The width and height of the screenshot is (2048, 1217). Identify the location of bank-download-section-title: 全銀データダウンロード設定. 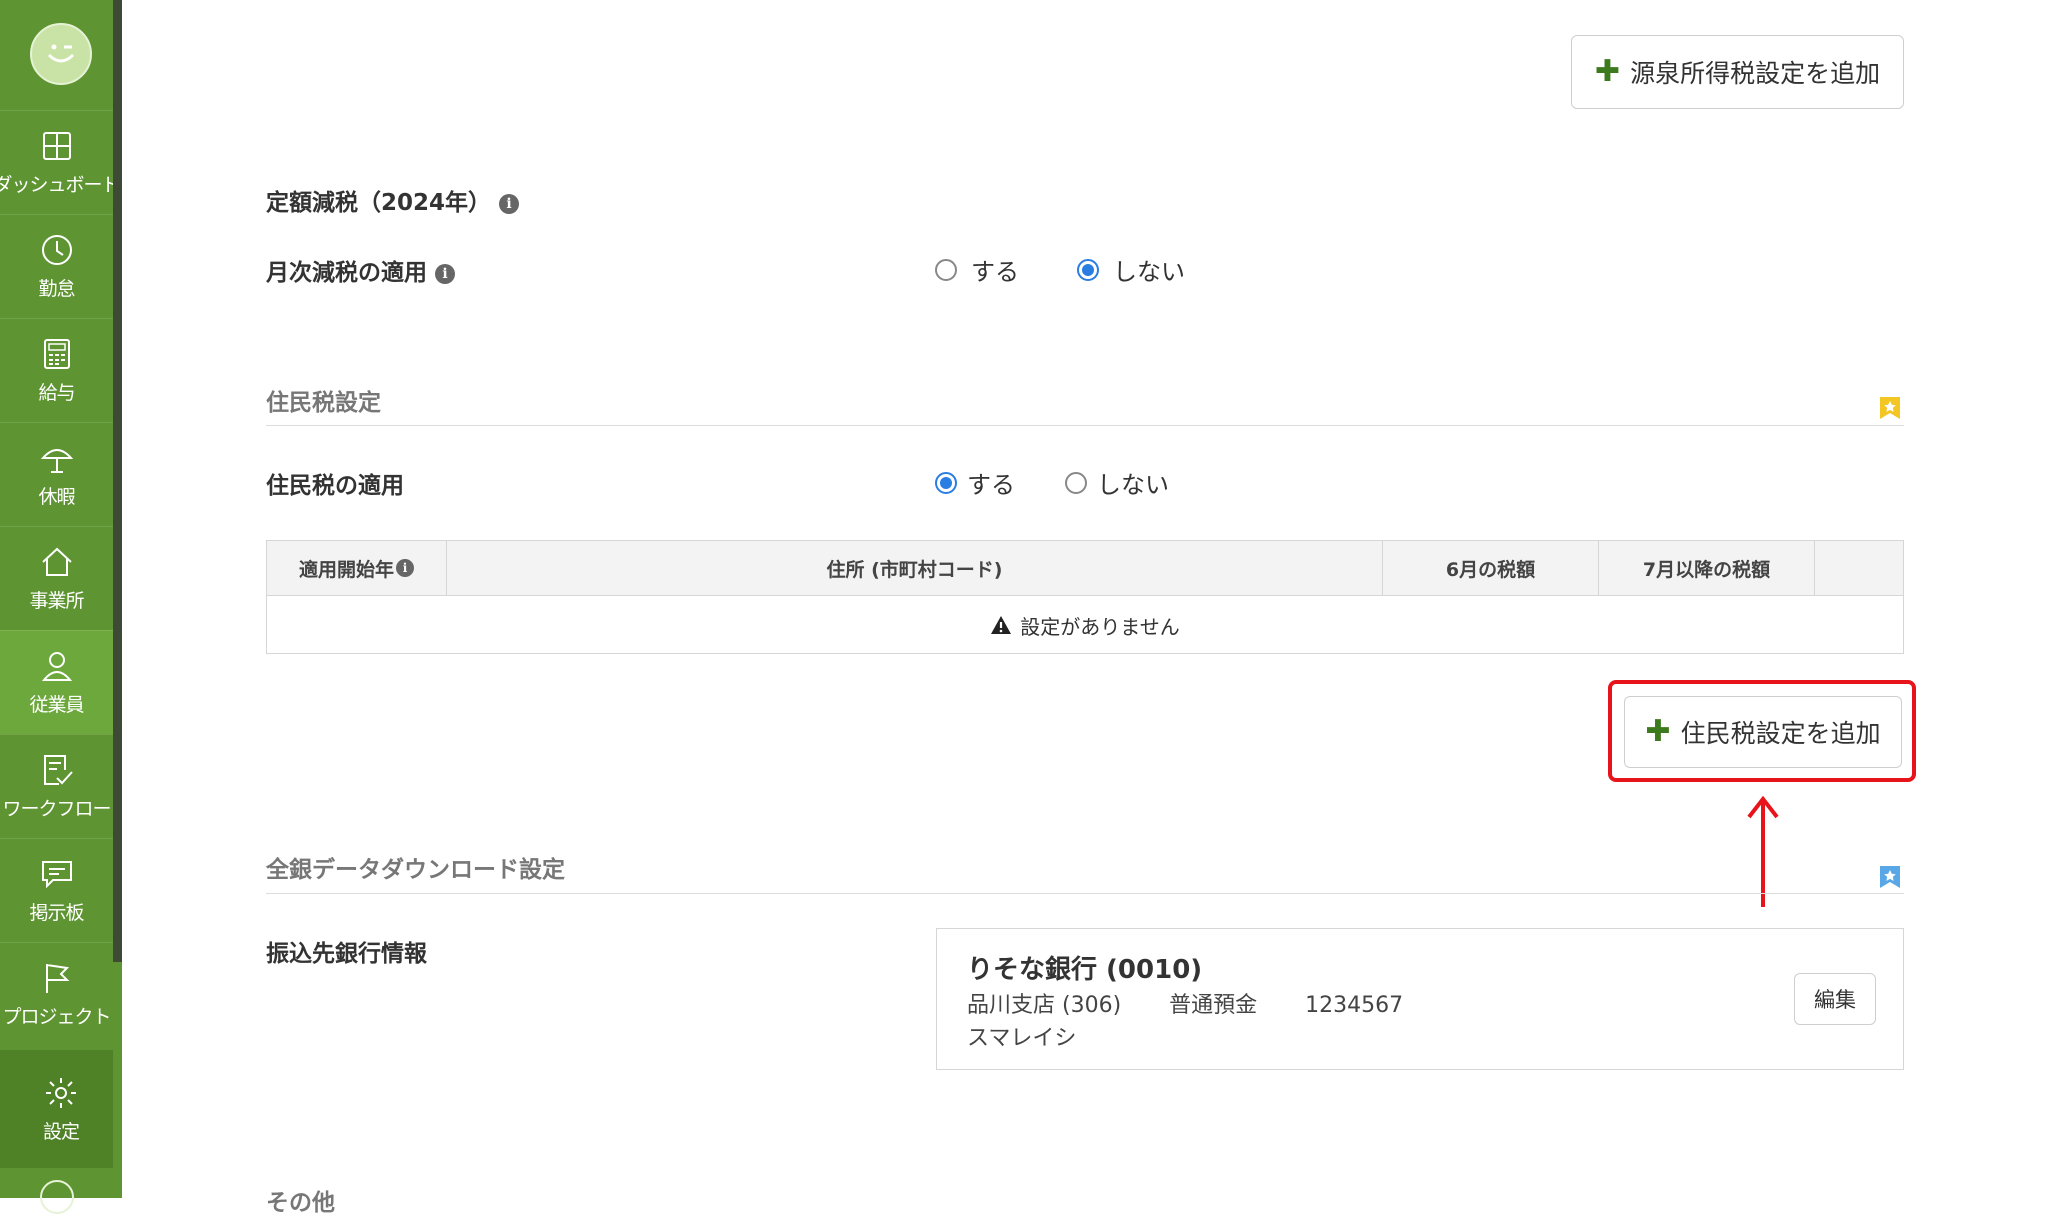
(415, 870).